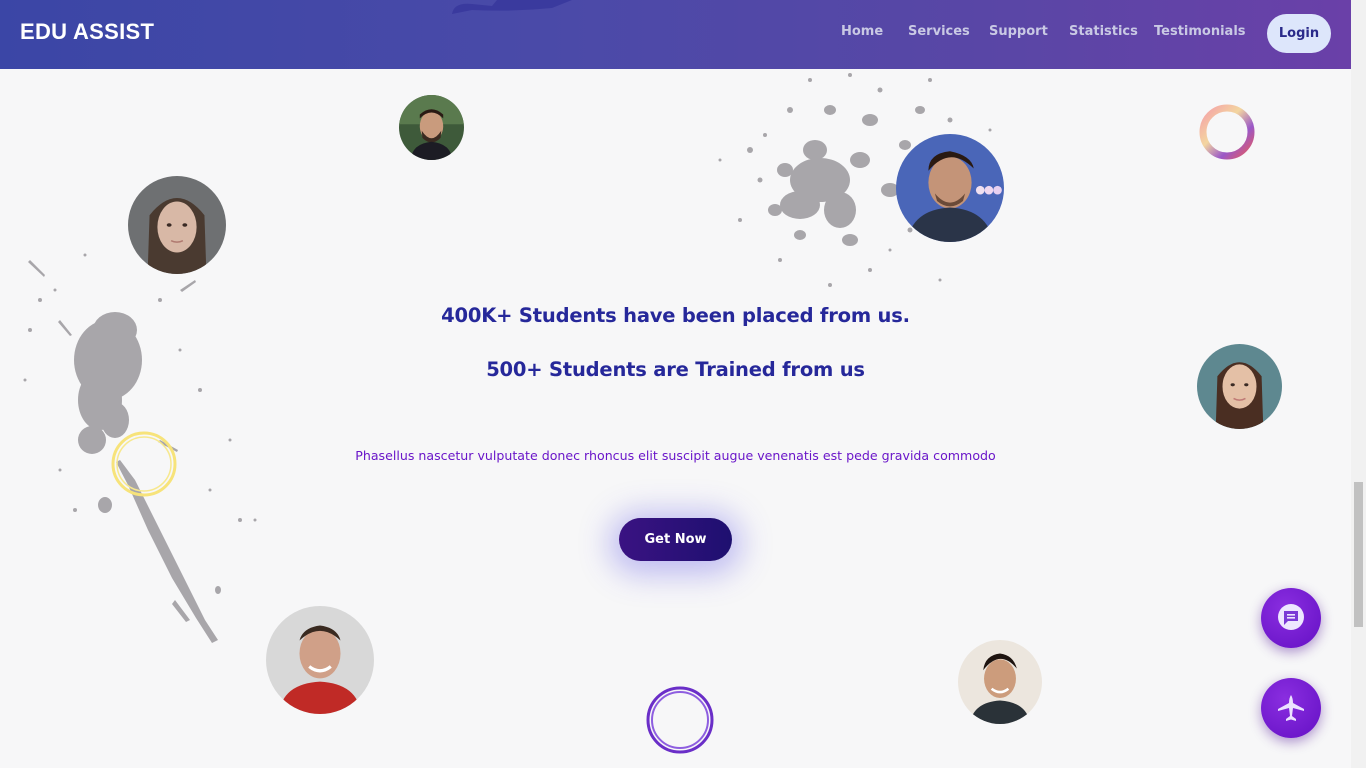 Image resolution: width=1366 pixels, height=768 pixels. I want to click on jet-plane-icon, so click(1291, 708).